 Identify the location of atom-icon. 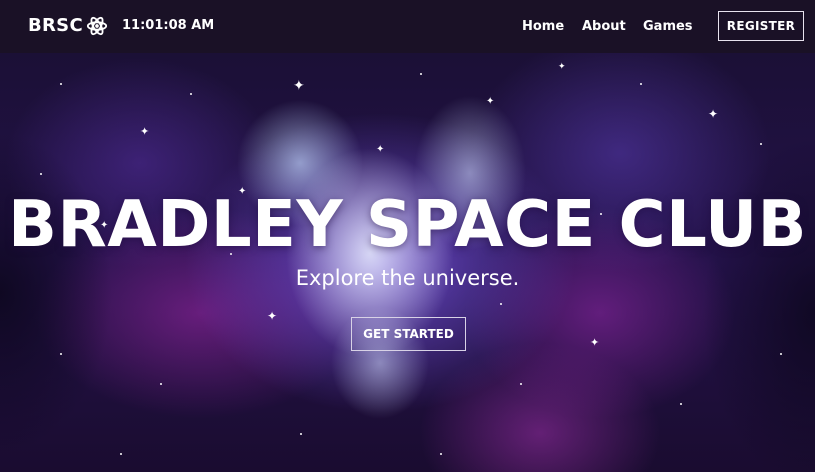
(97, 26).